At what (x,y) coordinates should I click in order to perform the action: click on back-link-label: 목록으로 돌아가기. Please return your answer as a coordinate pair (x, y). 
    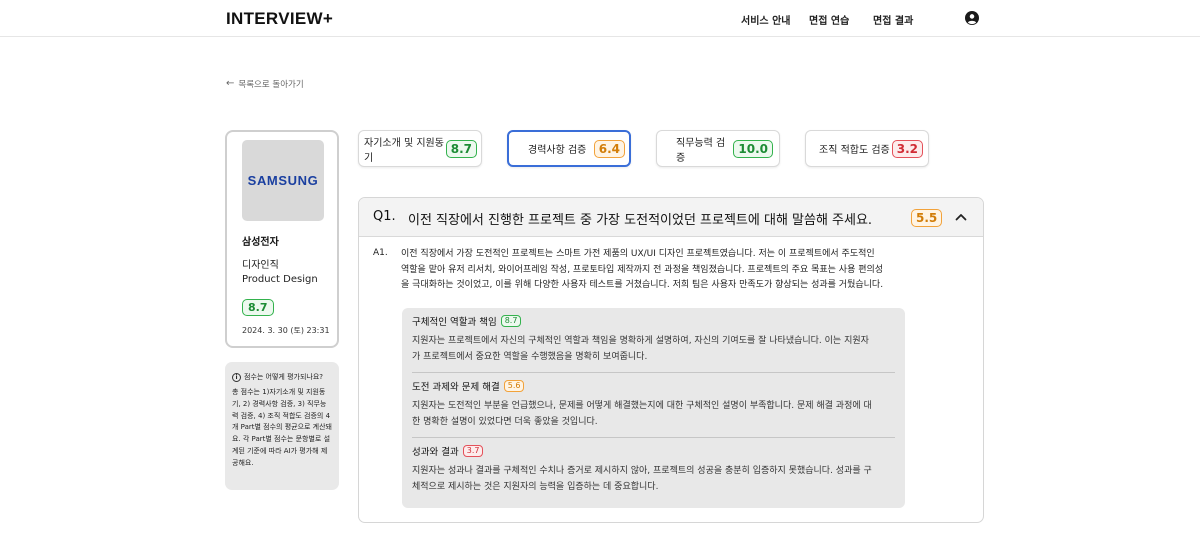
    Looking at the image, I should click on (271, 85).